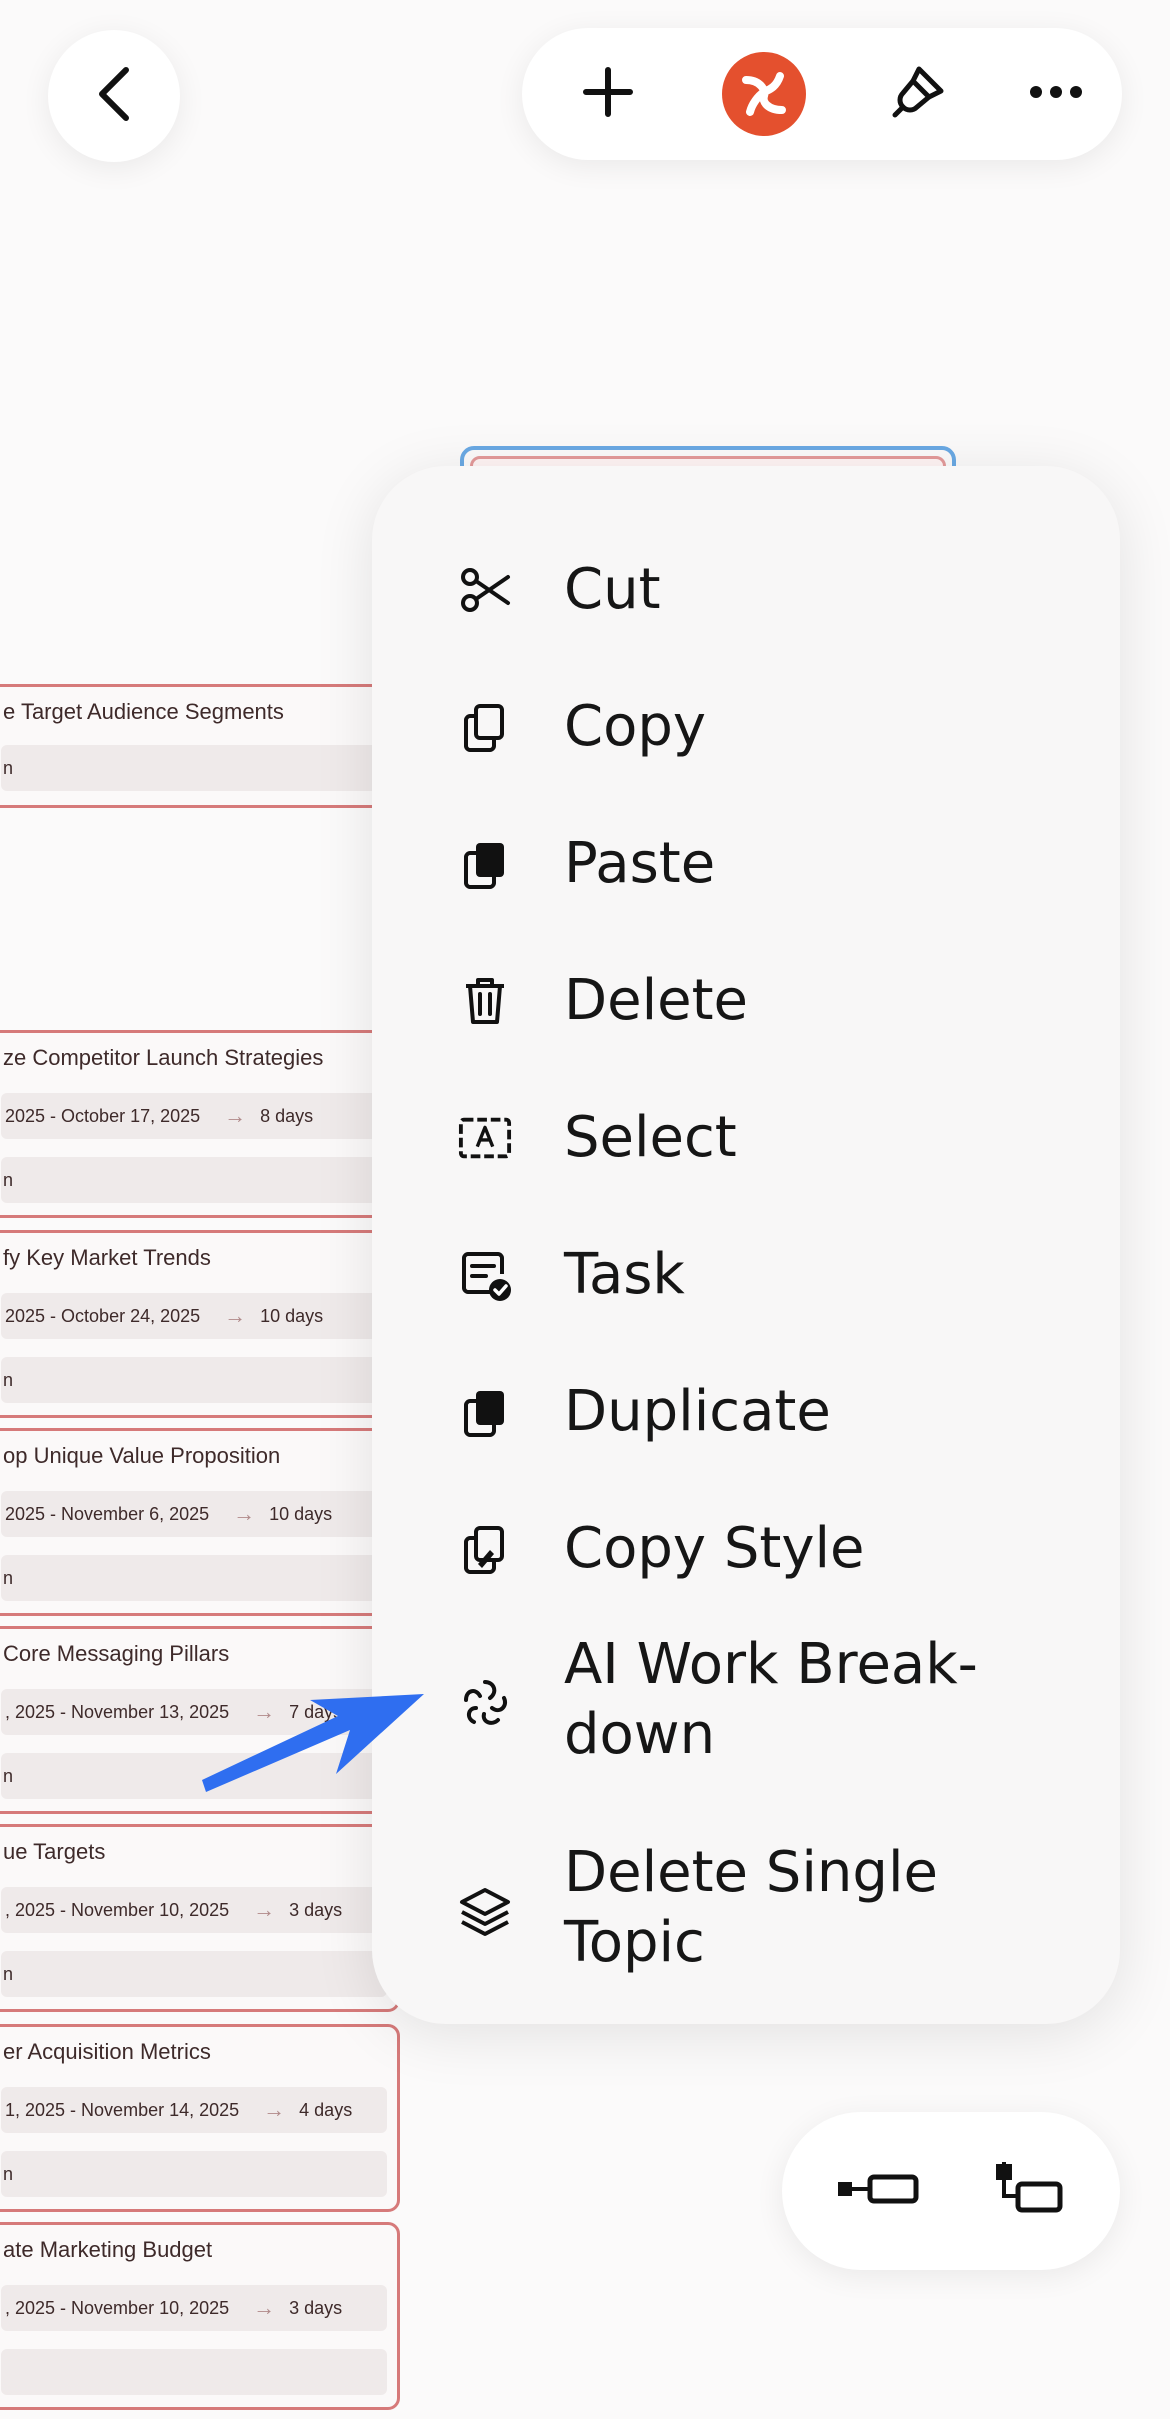 The height and width of the screenshot is (2419, 1170). Describe the element at coordinates (287, 1115) in the screenshot. I see `topic-duration: 8 days` at that location.